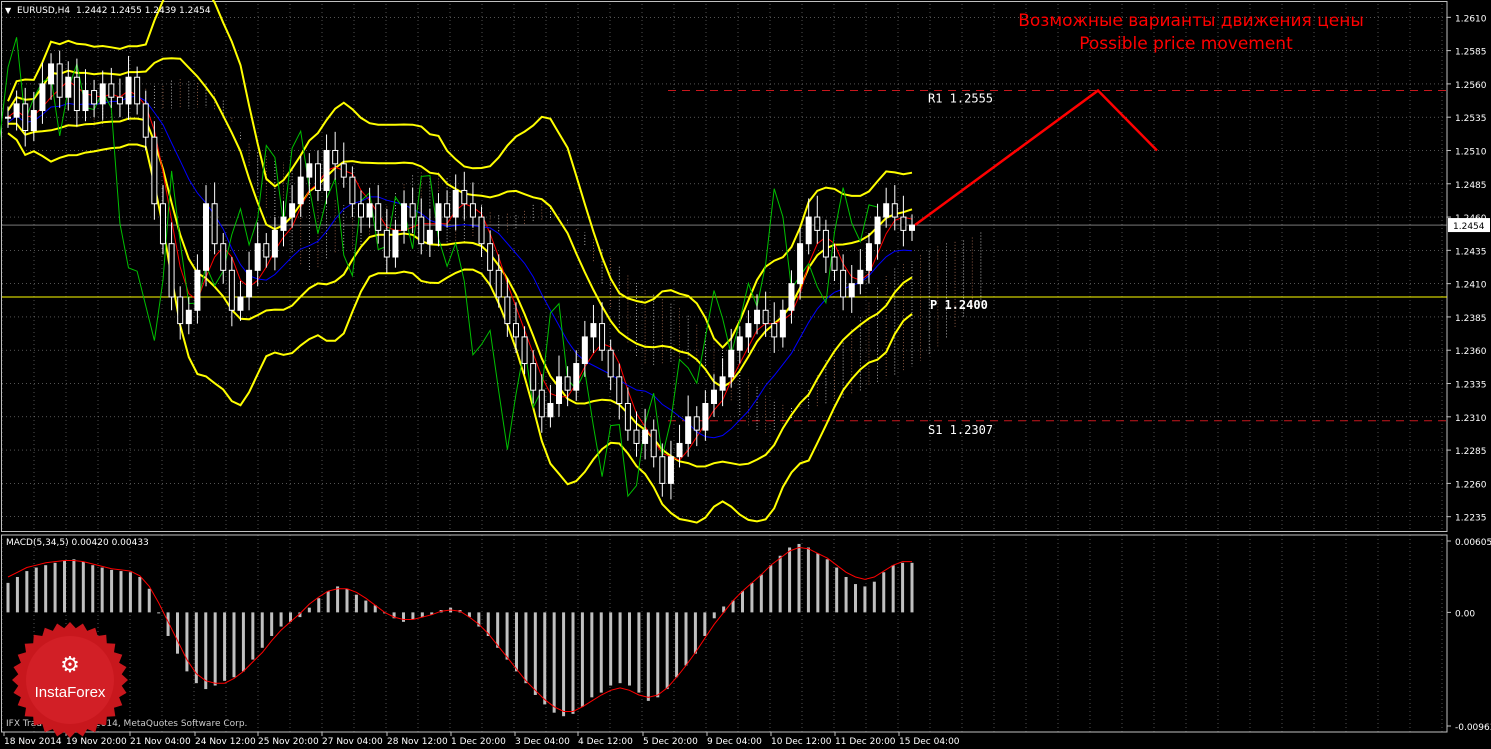 The height and width of the screenshot is (749, 1491). What do you see at coordinates (1473, 728) in the screenshot?
I see `macd-y-tick-label: -0.00963` at bounding box center [1473, 728].